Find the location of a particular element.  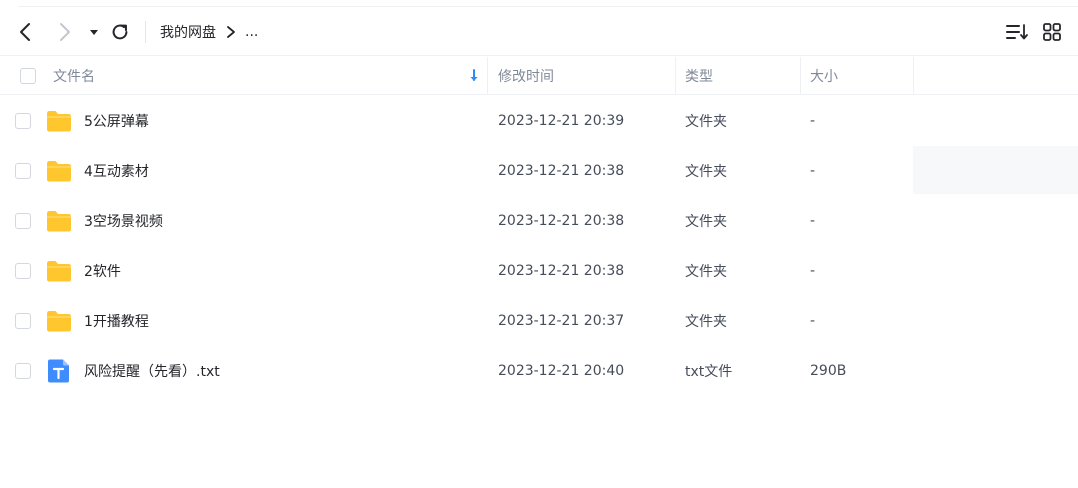

refresh-icon is located at coordinates (120, 32).